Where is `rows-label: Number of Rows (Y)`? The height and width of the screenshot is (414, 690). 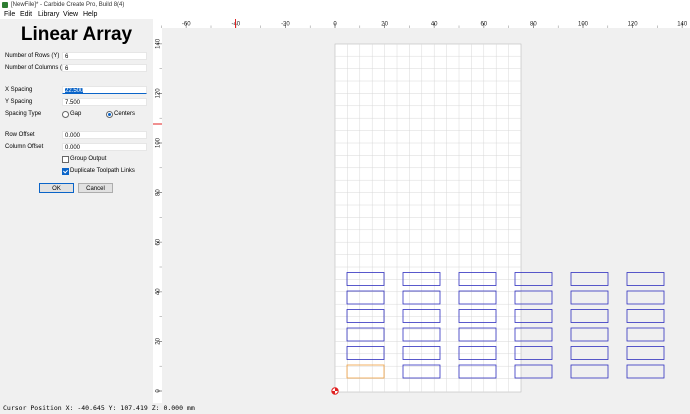 rows-label: Number of Rows (Y) is located at coordinates (32, 56).